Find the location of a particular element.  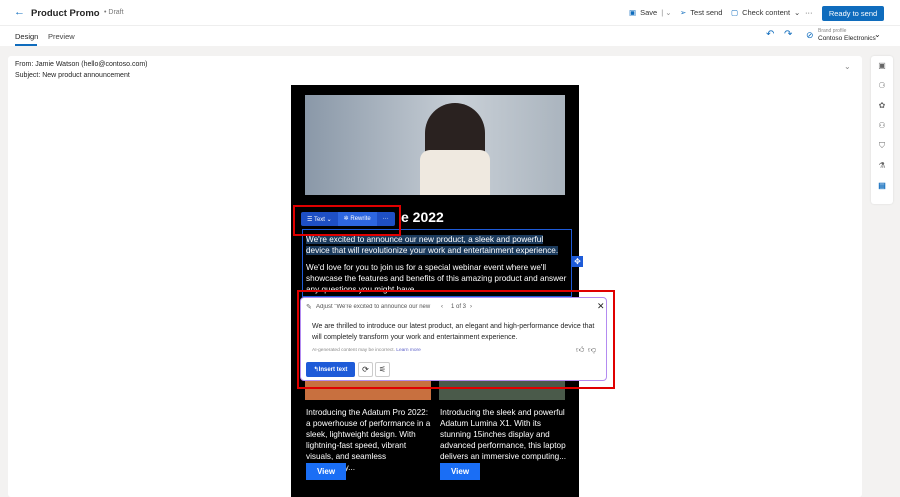

more-button: ··· is located at coordinates (809, 12).